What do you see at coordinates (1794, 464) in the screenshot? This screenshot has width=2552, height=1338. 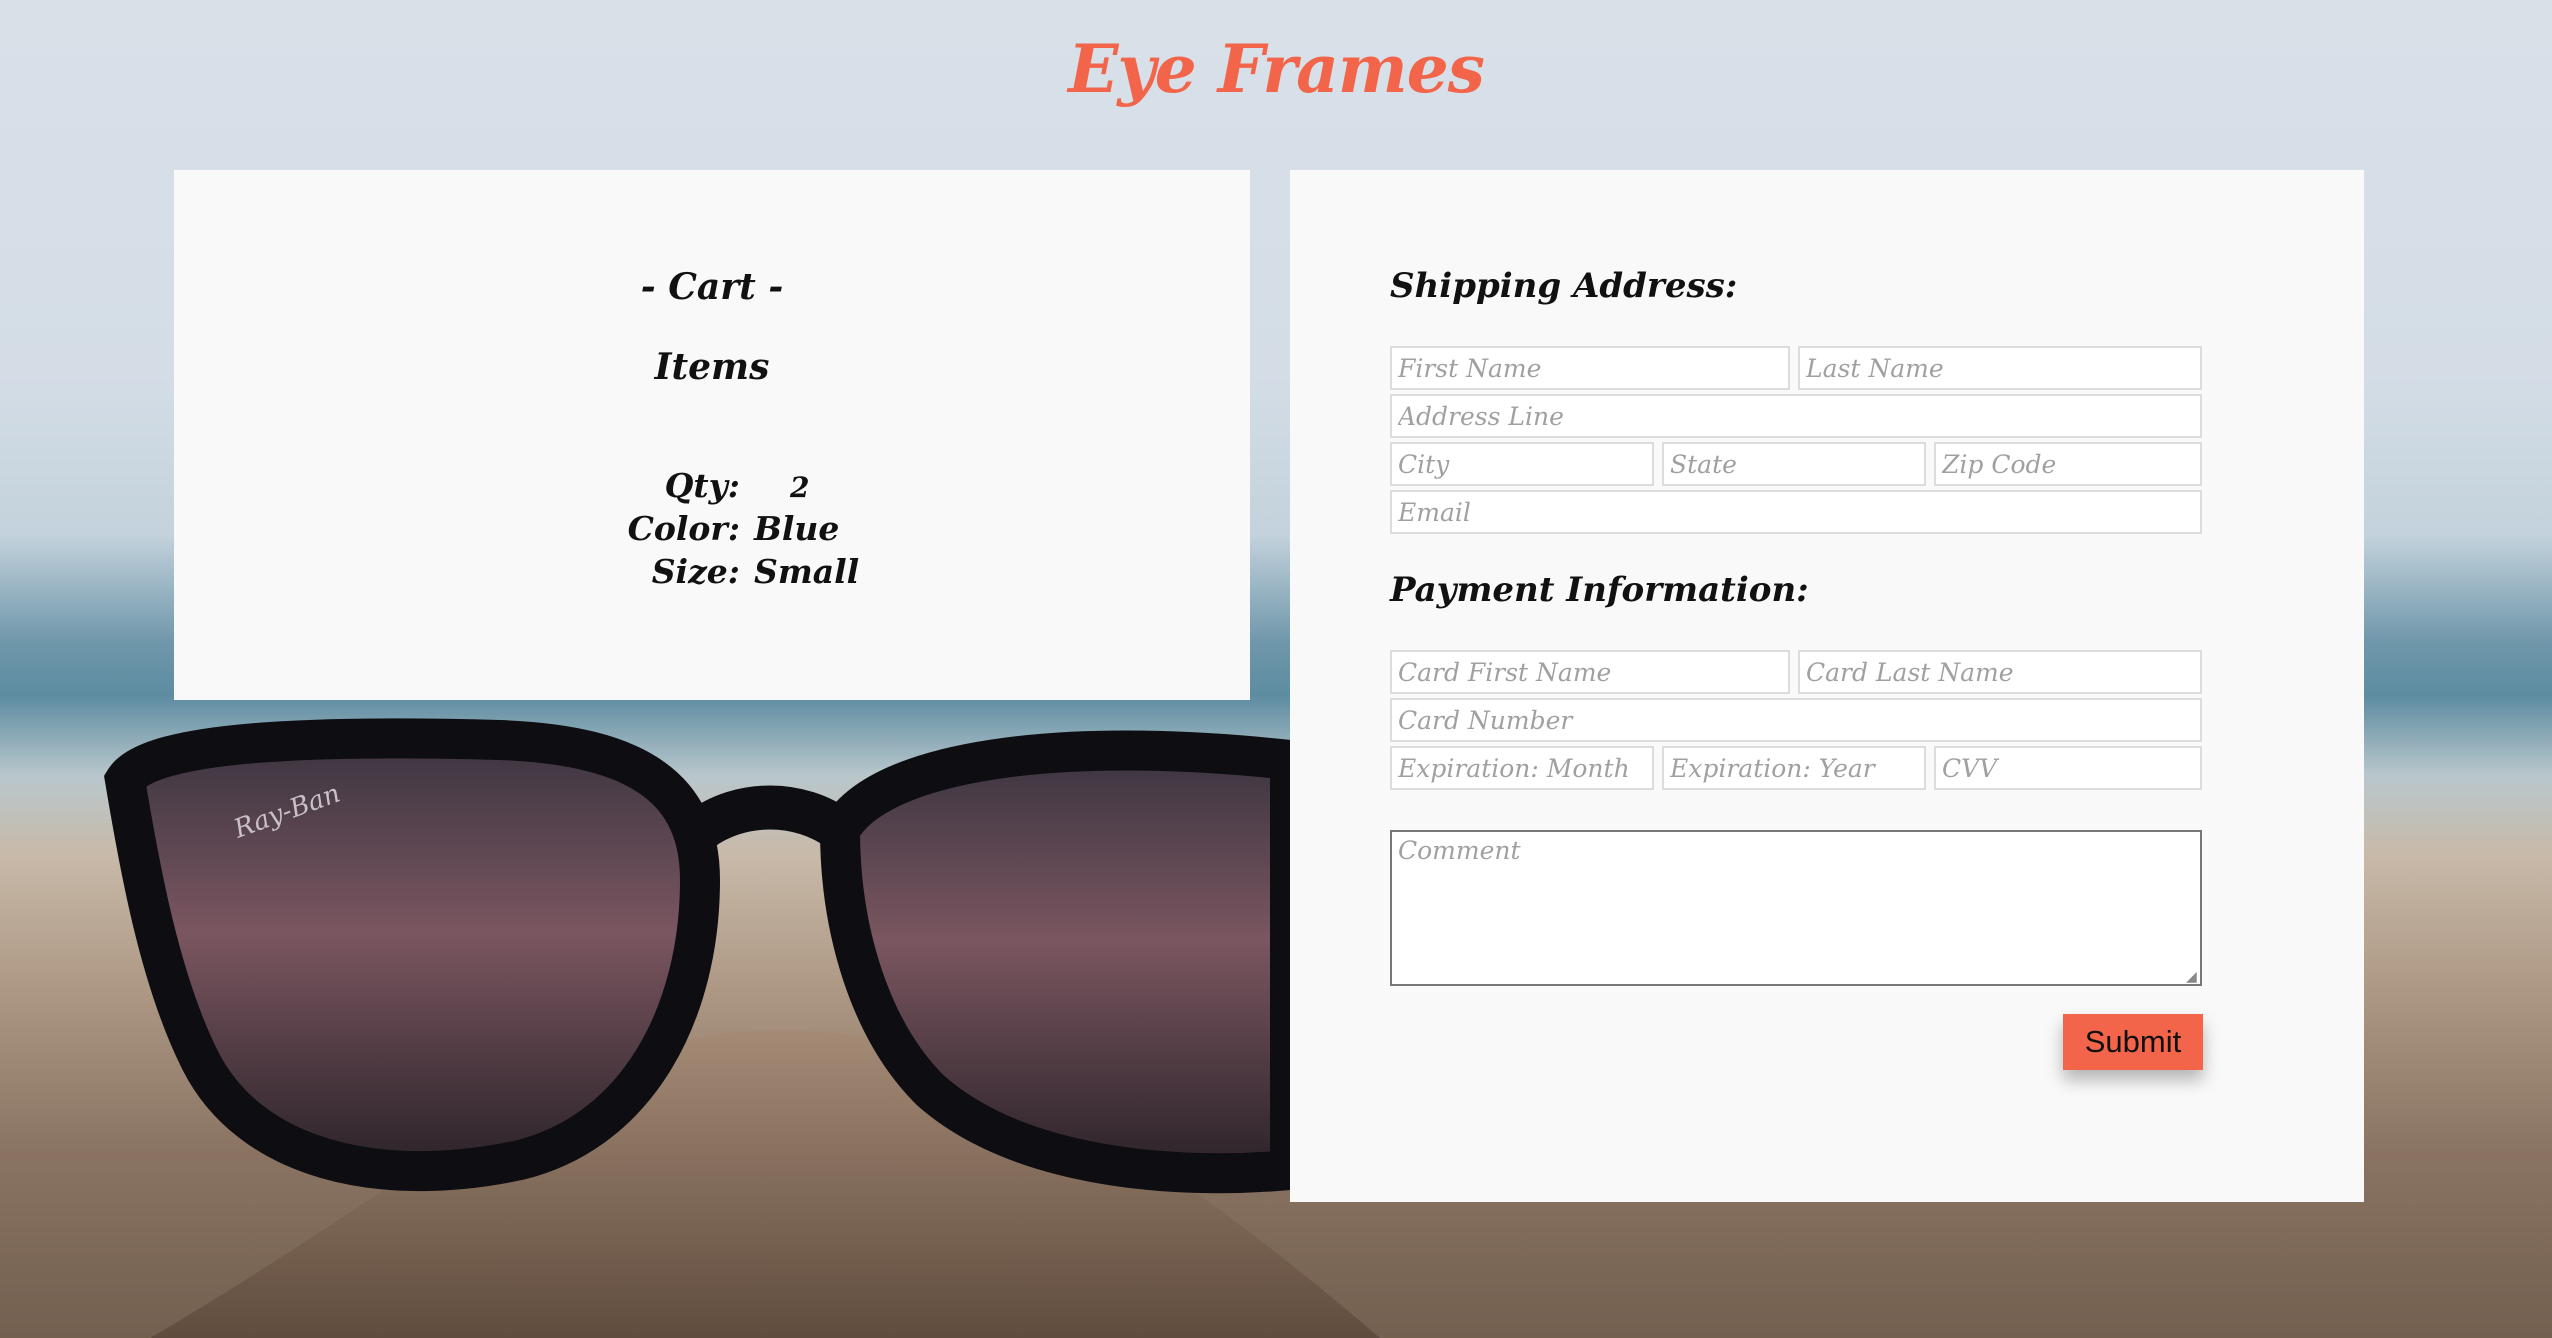 I see `state-input` at bounding box center [1794, 464].